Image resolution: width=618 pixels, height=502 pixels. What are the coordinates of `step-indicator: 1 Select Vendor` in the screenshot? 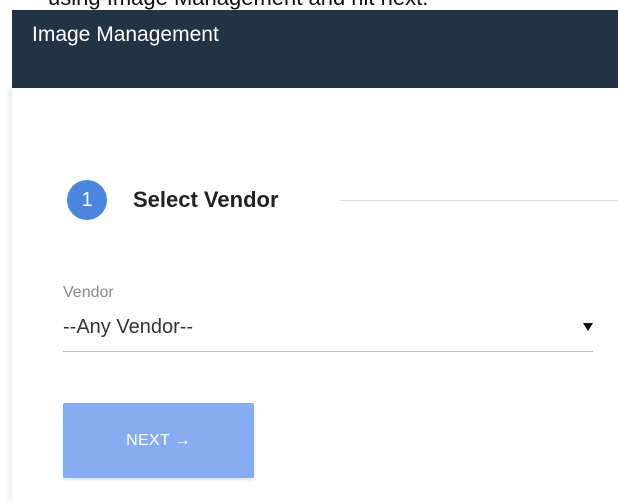 It's located at (173, 200).